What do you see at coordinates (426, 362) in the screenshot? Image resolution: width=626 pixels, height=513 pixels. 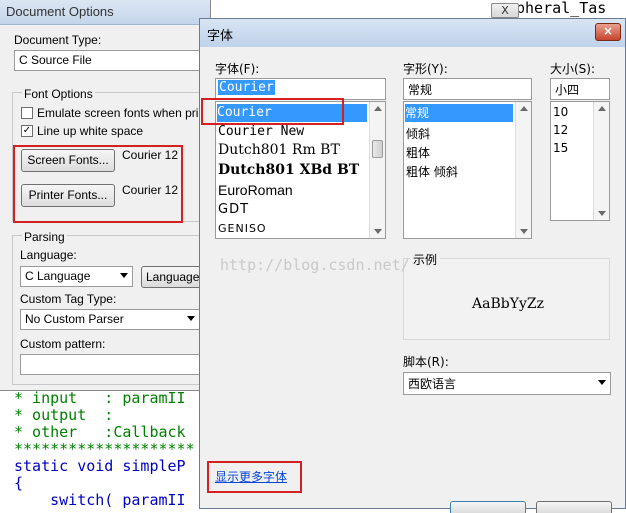 I see `script-label: 脚本(R):` at bounding box center [426, 362].